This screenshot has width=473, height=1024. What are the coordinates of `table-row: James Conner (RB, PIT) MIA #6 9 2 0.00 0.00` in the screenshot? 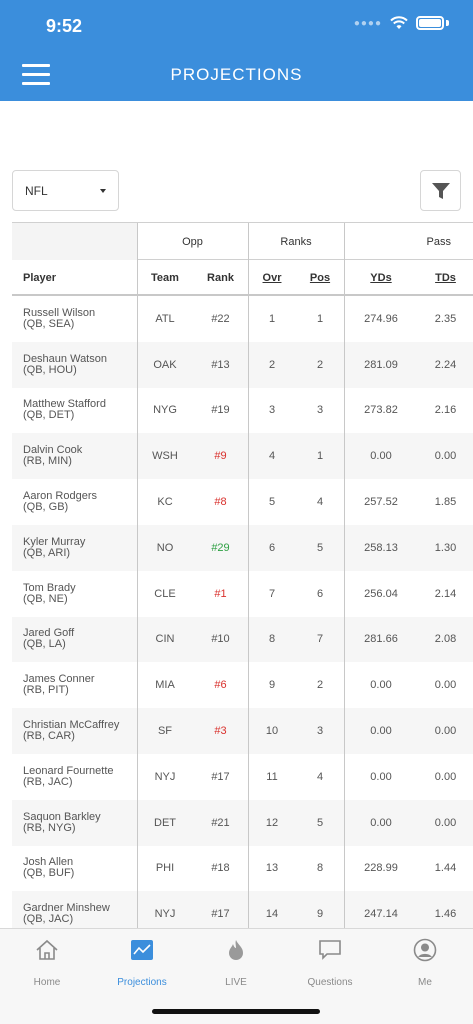 It's located at (242, 685).